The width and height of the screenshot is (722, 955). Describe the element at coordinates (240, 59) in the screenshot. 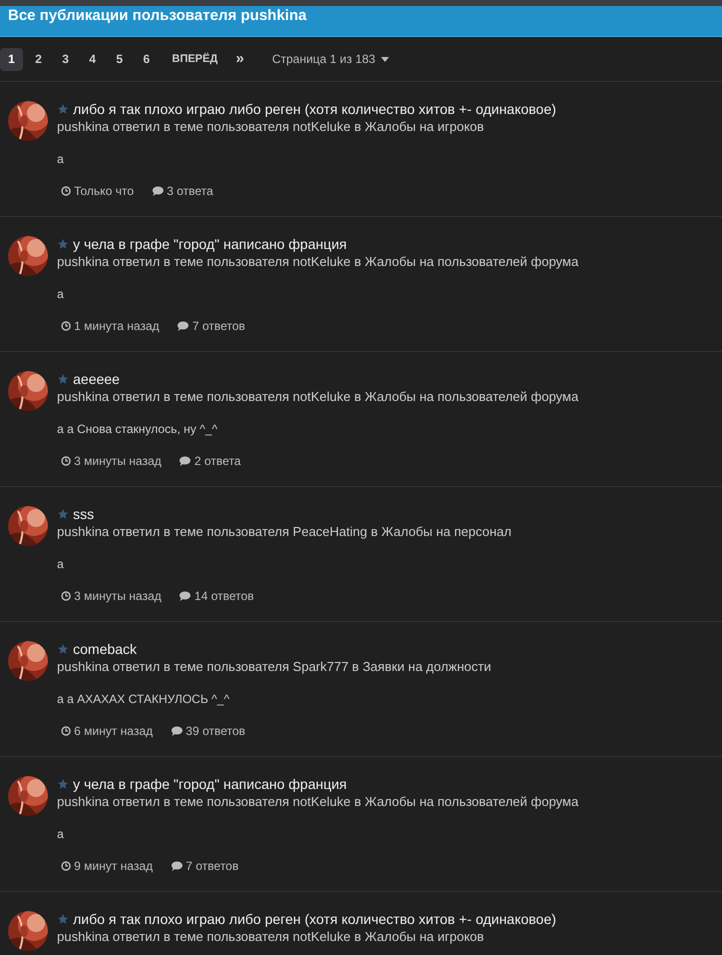

I see `last-page-link: »` at that location.